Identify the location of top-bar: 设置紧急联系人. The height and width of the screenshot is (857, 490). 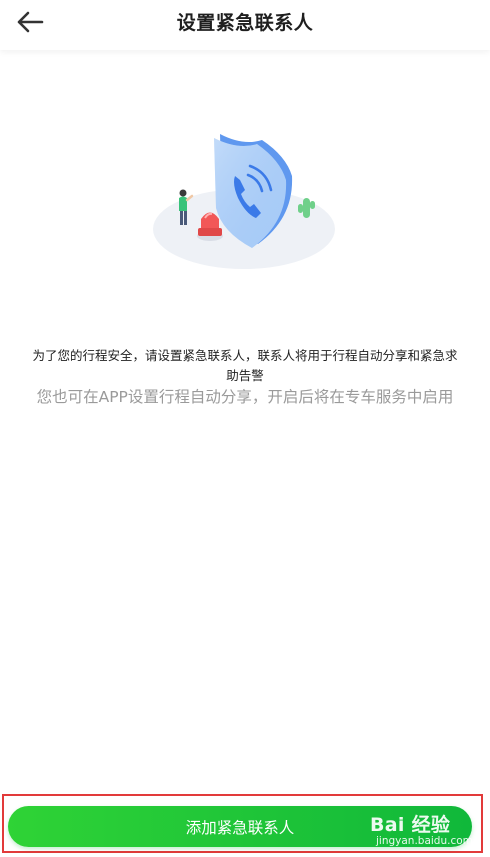
(245, 25).